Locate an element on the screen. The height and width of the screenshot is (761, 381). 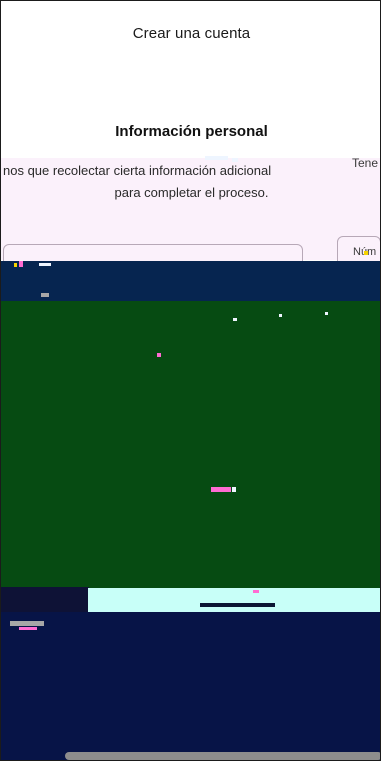
home-indicator is located at coordinates (222, 756).